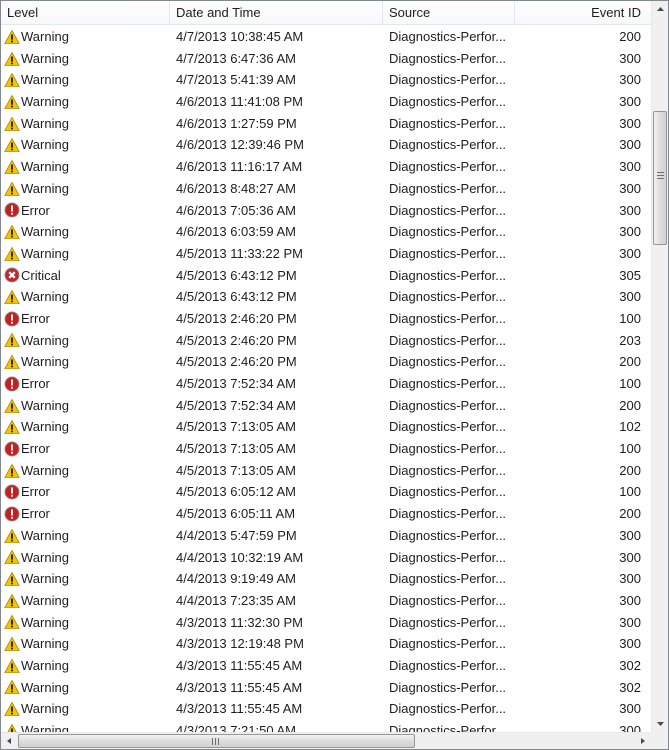 Image resolution: width=669 pixels, height=750 pixels. I want to click on scrollbar-corner, so click(659, 740).